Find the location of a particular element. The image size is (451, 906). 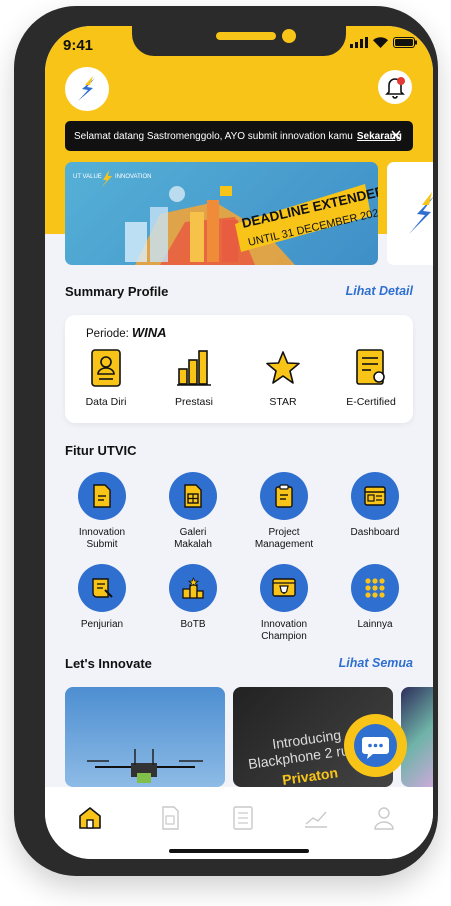

summary-item-e-certified: E-Certified is located at coordinates (371, 378).